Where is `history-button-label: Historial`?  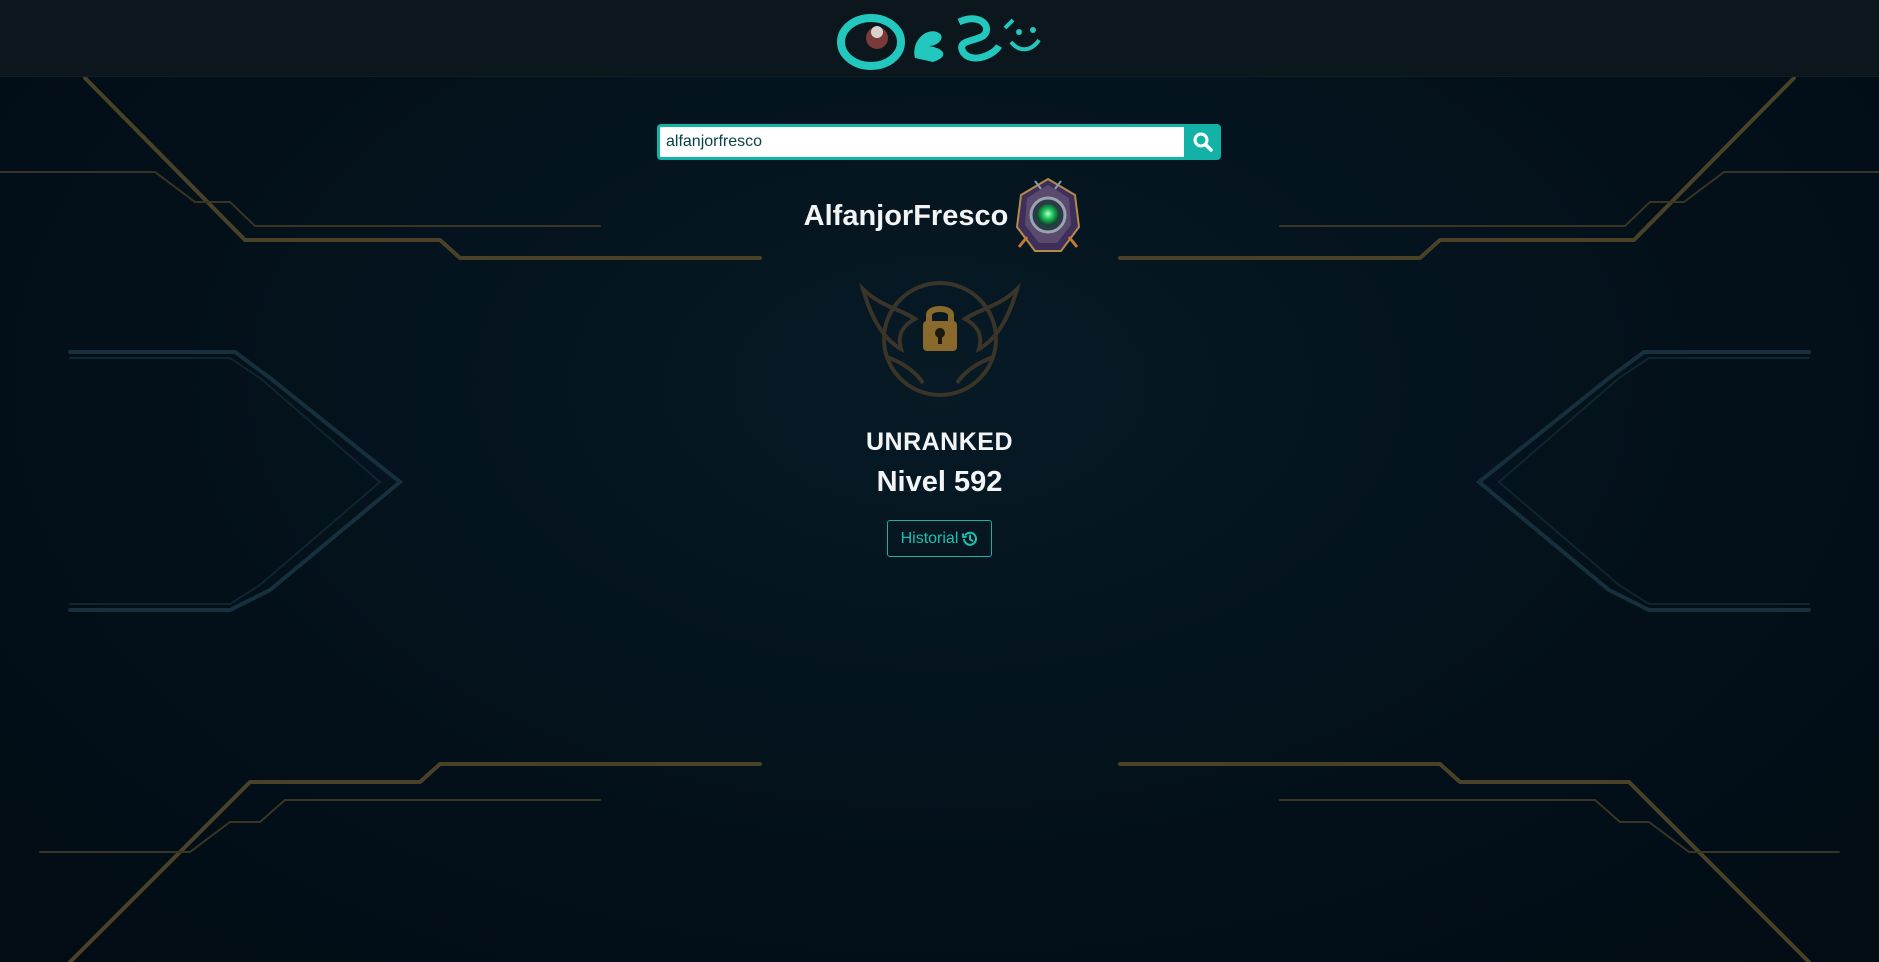 history-button-label: Historial is located at coordinates (929, 538).